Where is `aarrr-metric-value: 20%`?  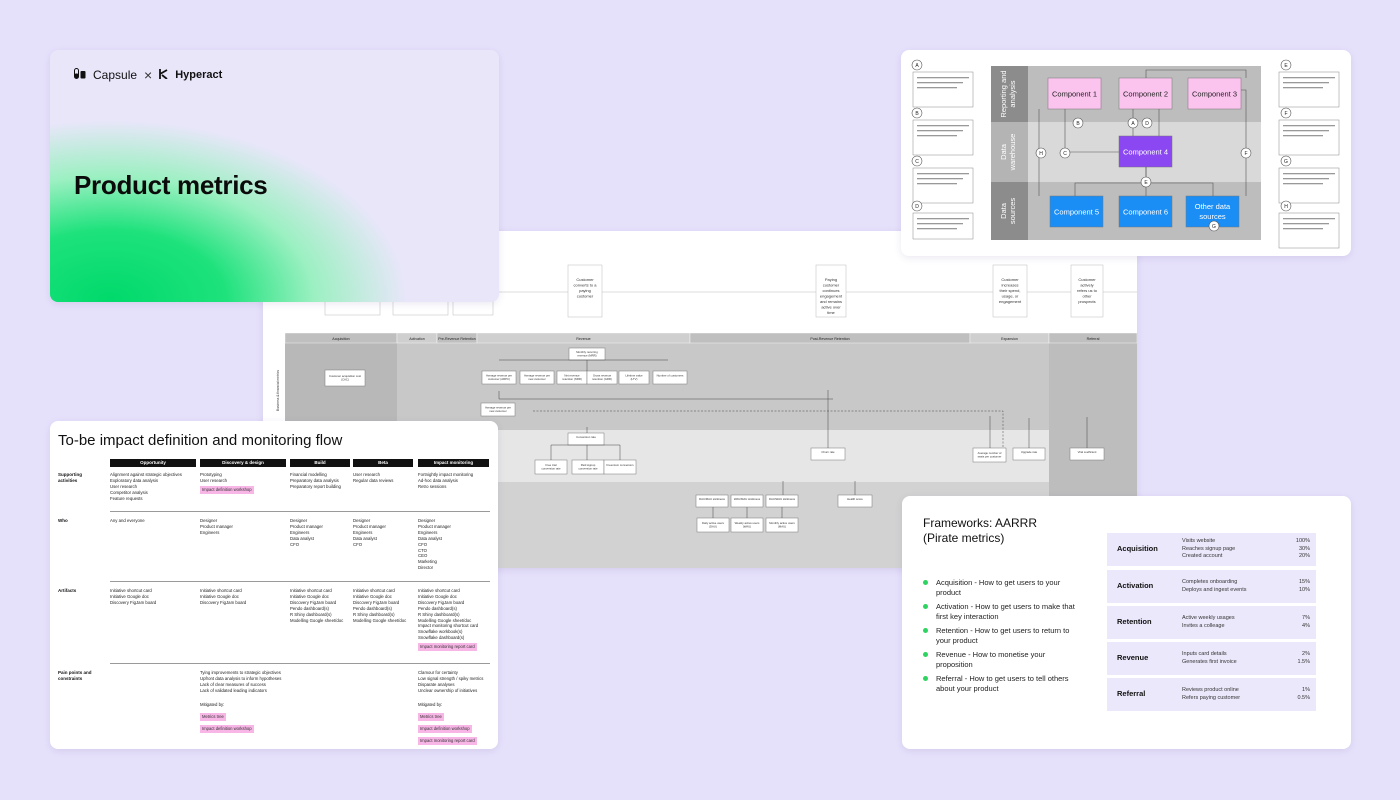 aarrr-metric-value: 20% is located at coordinates (1304, 556).